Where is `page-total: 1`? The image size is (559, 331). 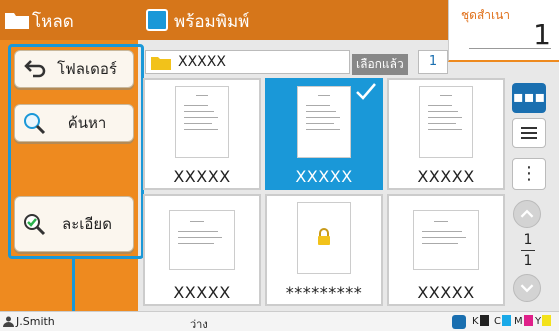 page-total: 1 is located at coordinates (528, 261).